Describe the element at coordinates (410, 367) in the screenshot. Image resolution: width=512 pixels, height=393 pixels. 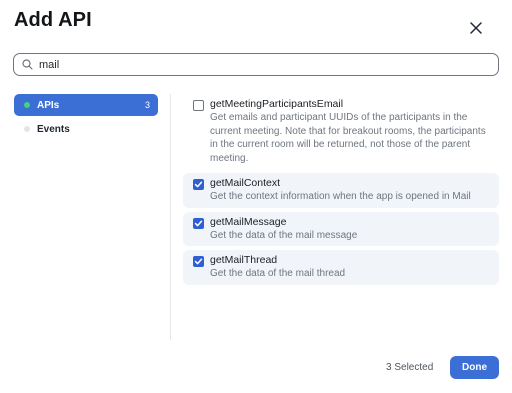
I see `selected-count: 3 Selected` at that location.